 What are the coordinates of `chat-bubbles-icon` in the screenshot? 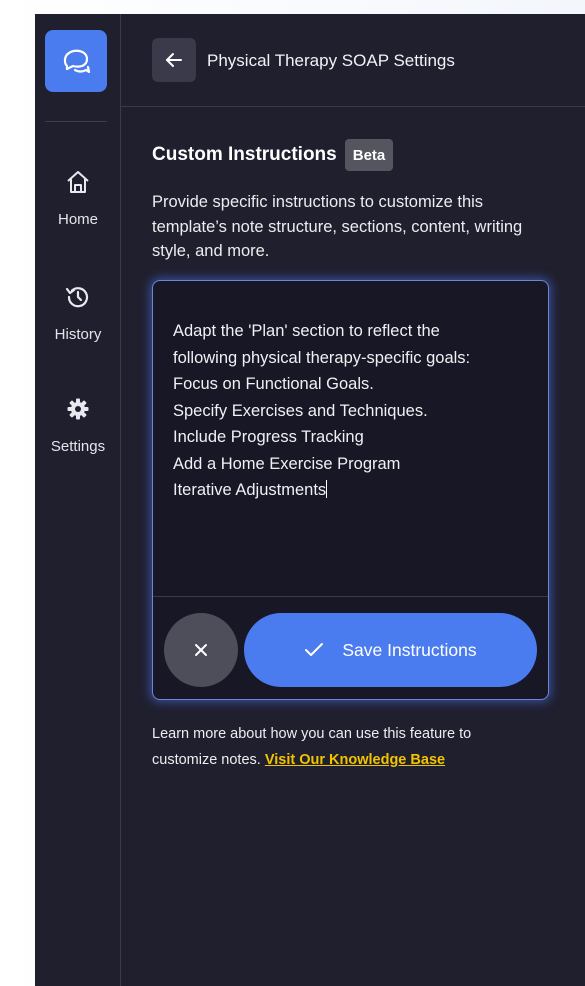 It's located at (77, 61).